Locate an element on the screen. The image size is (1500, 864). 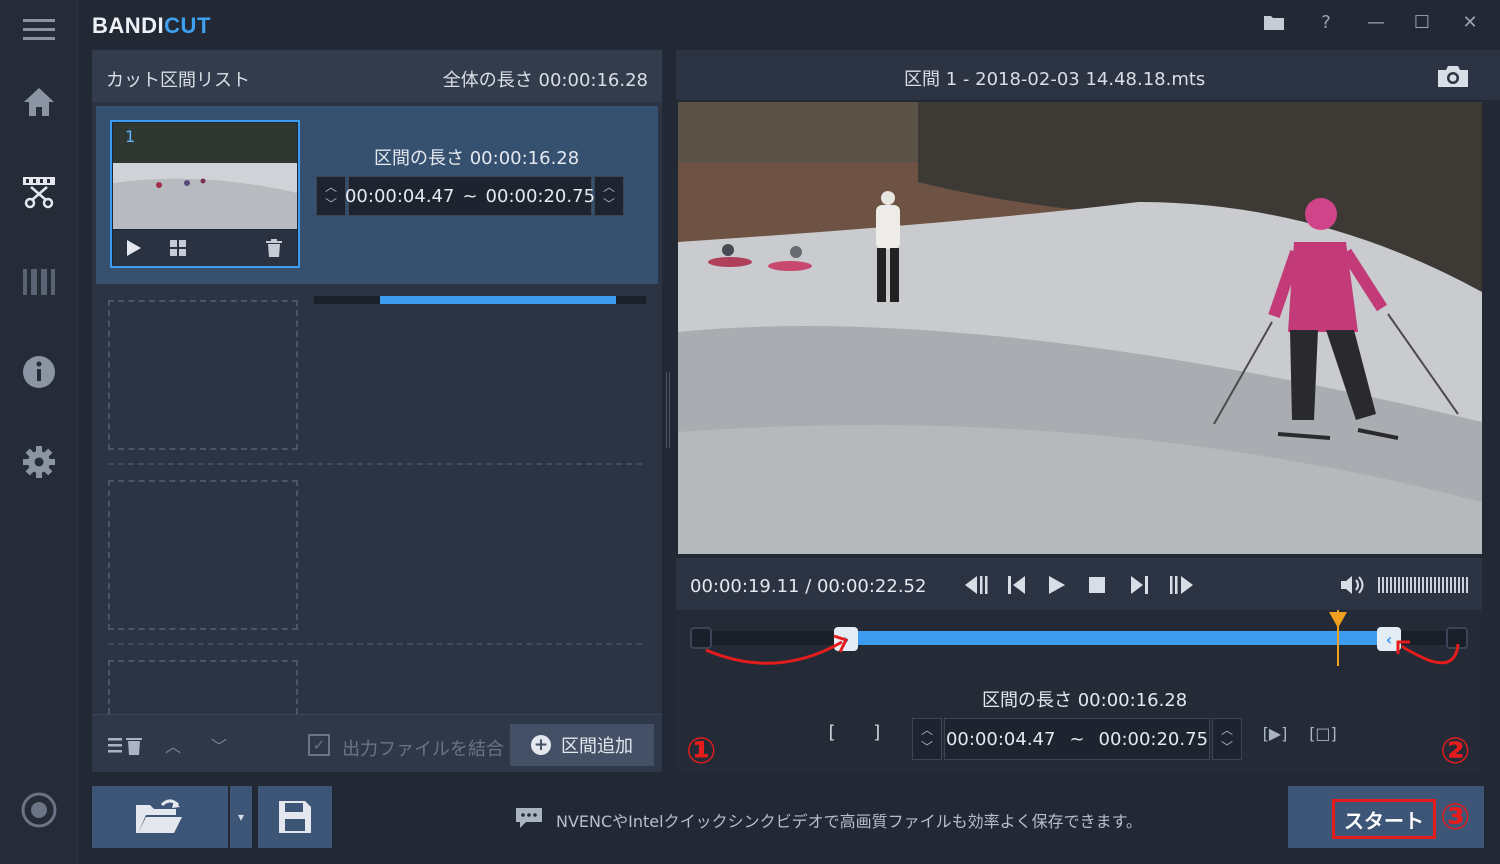
close-button: ✕ is located at coordinates (1470, 22).